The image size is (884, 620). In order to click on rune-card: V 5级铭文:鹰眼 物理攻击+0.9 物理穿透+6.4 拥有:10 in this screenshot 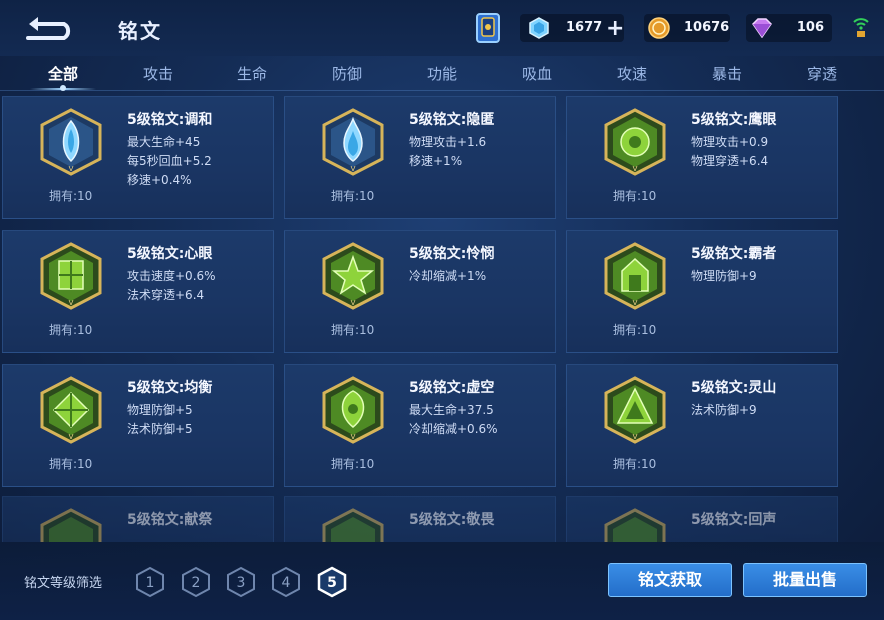, I will do `click(702, 157)`.